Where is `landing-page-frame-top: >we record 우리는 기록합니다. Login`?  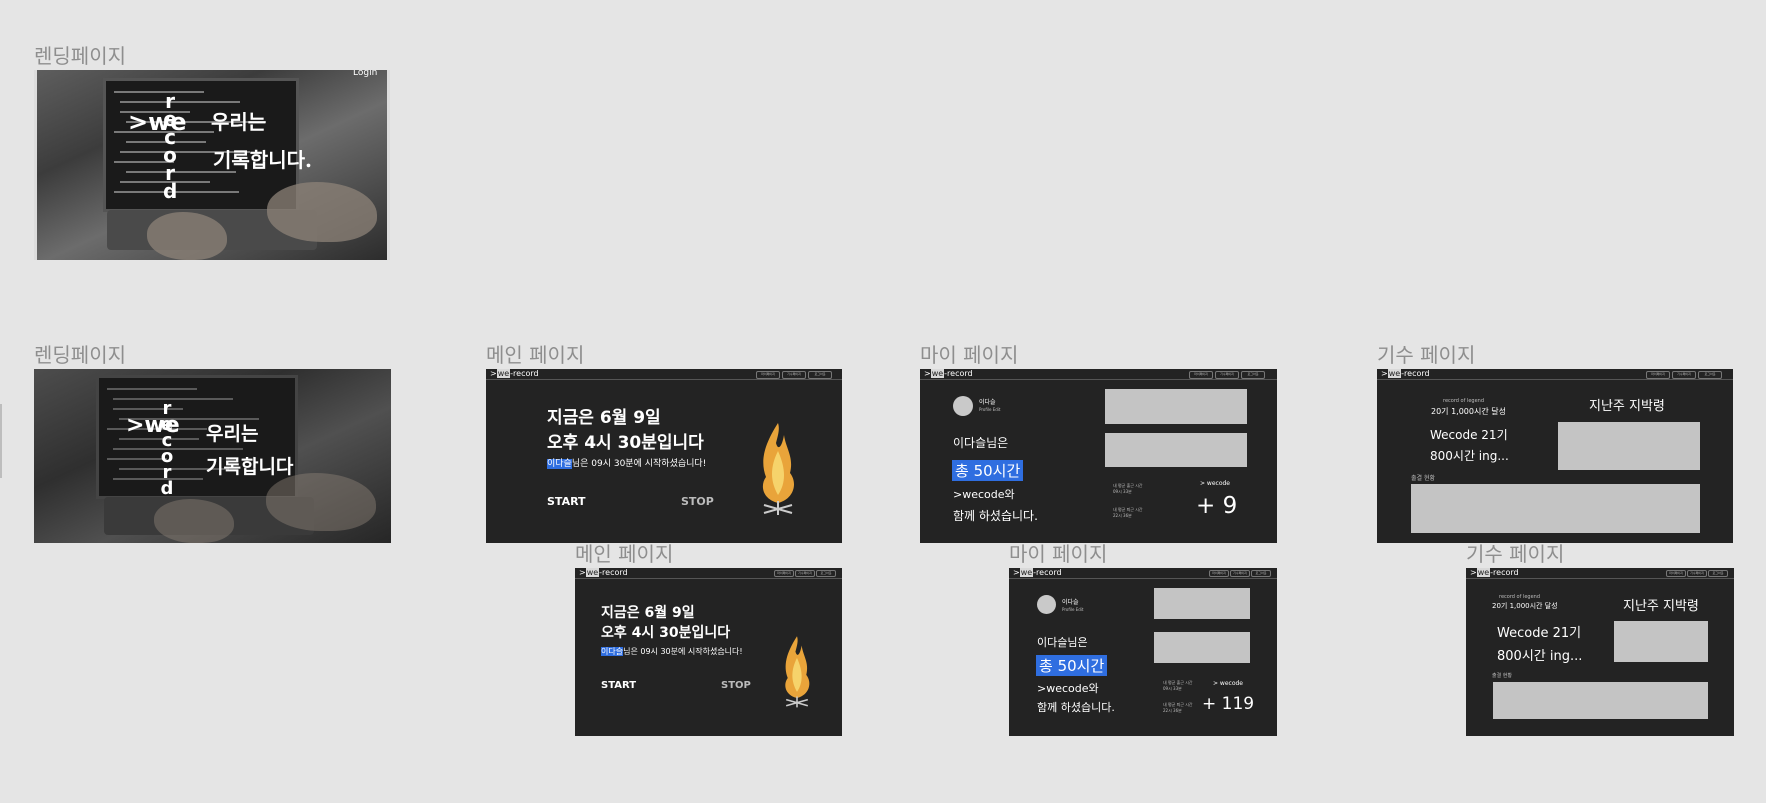
landing-page-frame-top: >we record 우리는 기록합니다. Login is located at coordinates (212, 165).